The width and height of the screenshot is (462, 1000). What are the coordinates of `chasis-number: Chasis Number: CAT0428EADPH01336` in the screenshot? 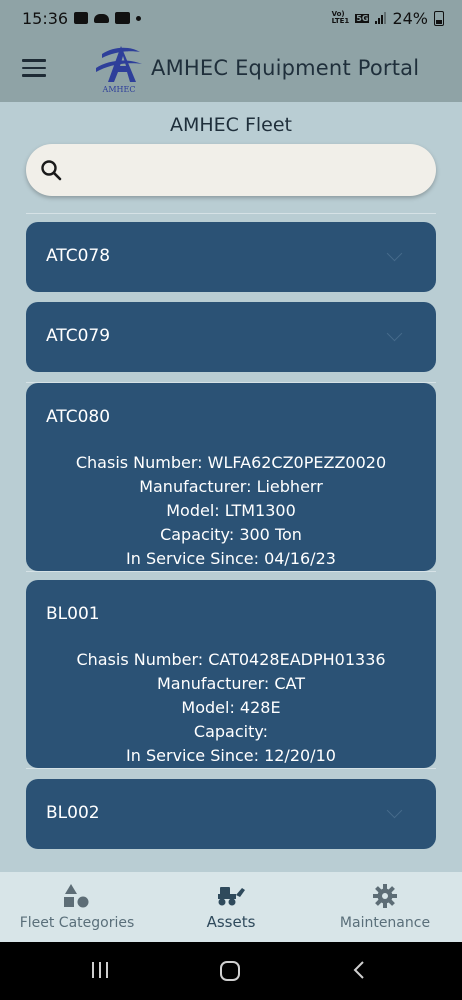 It's located at (231, 659).